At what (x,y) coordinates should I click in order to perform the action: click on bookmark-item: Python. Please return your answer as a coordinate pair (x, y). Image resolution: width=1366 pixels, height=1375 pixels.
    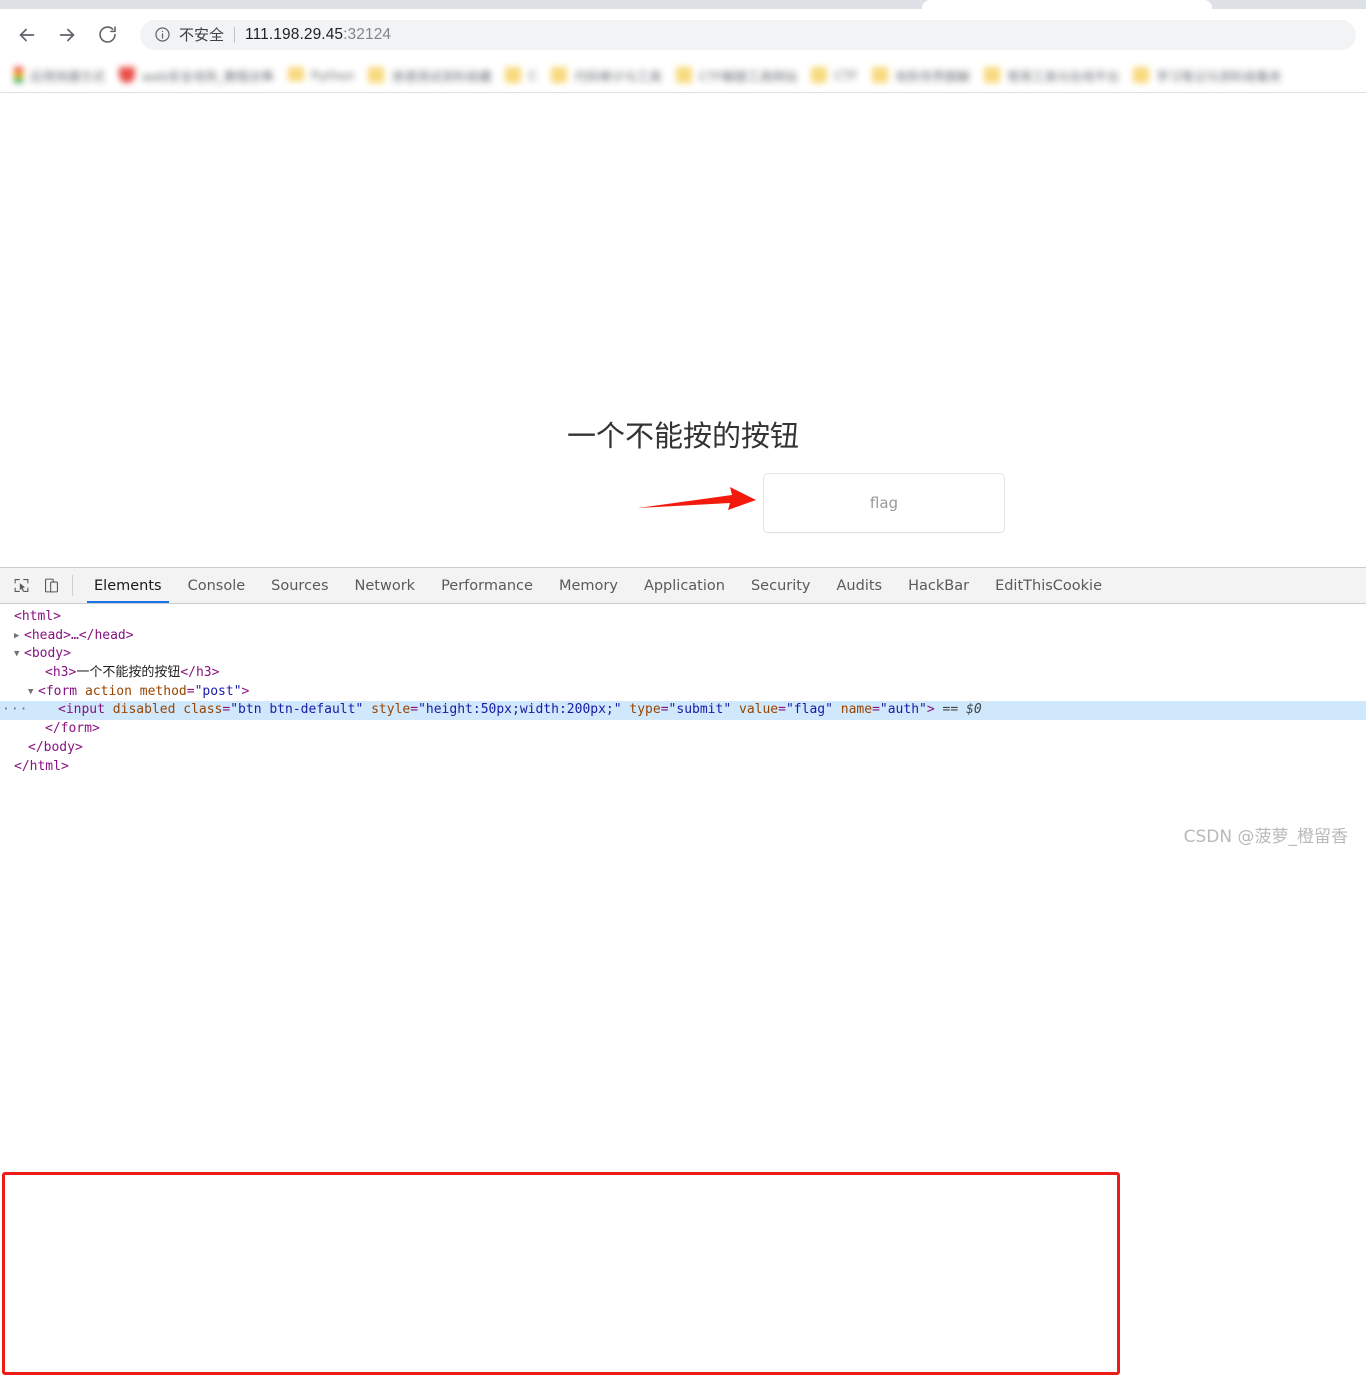
    Looking at the image, I should click on (321, 75).